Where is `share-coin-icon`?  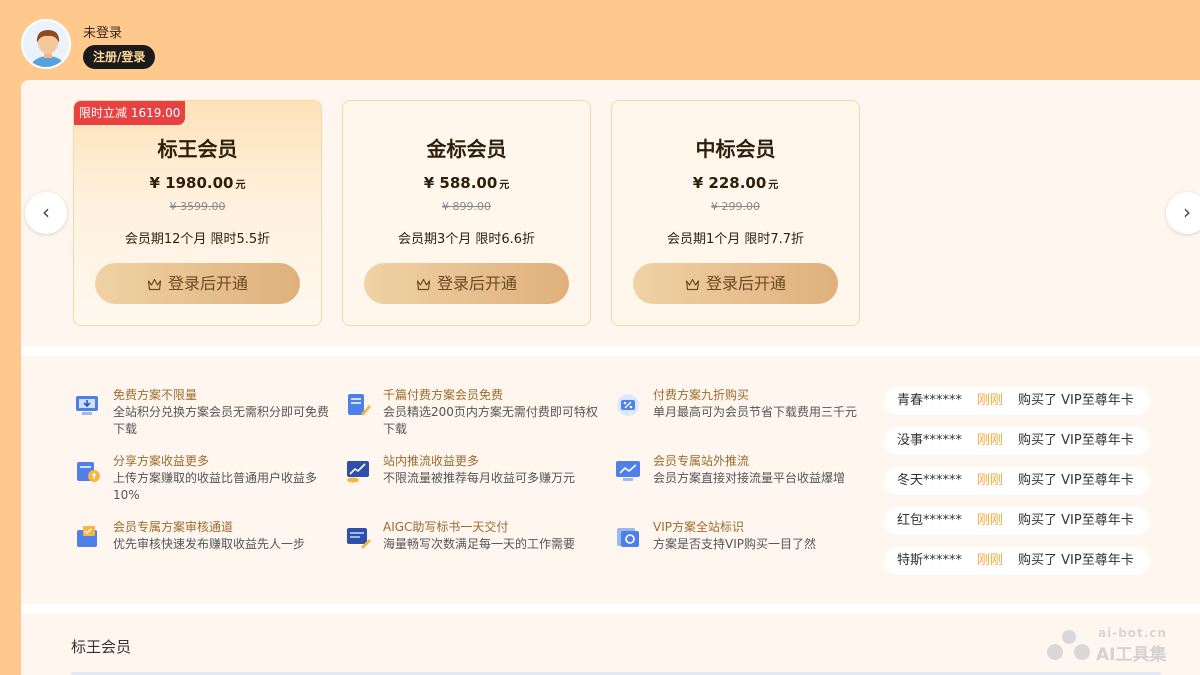 share-coin-icon is located at coordinates (88, 472).